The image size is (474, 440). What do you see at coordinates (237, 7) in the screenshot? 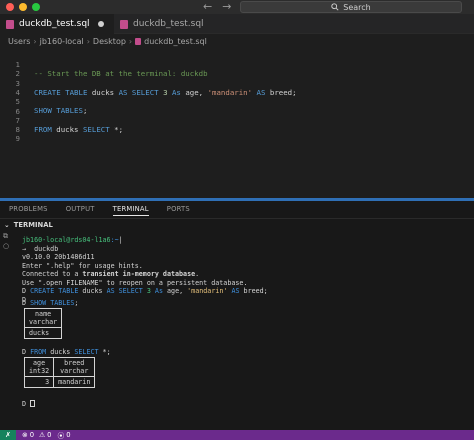
I see `title-bar: ← → Search` at bounding box center [237, 7].